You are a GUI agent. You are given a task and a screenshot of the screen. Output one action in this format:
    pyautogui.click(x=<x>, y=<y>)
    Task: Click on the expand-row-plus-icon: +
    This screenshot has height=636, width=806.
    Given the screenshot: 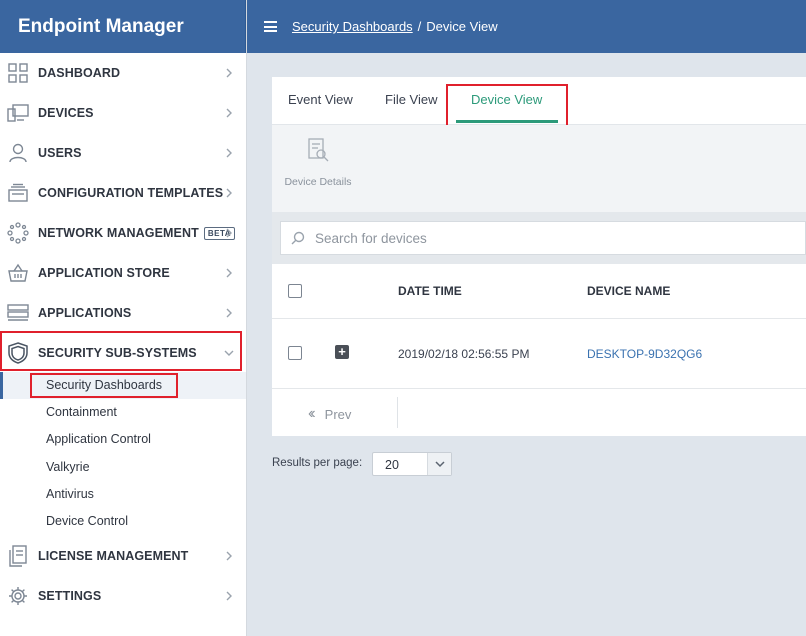 What is the action you would take?
    pyautogui.click(x=342, y=352)
    